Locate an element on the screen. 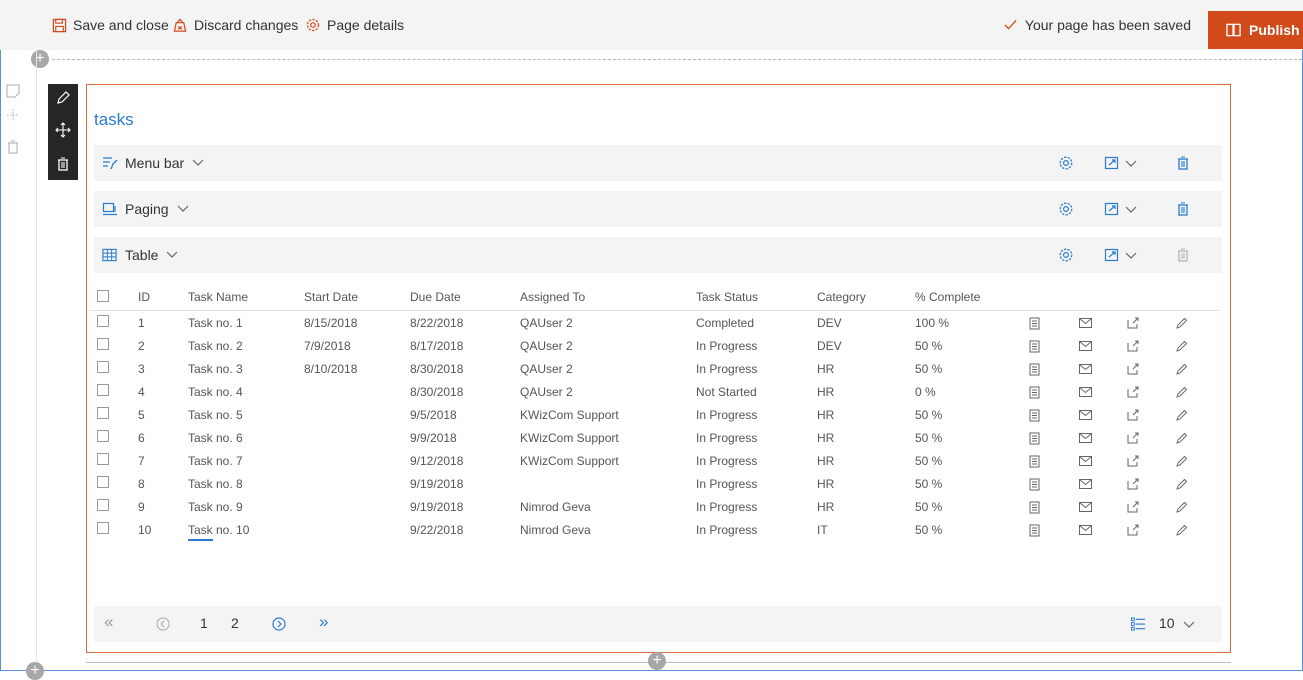 This screenshot has height=680, width=1303. column-header-task-name: Task Name is located at coordinates (246, 297).